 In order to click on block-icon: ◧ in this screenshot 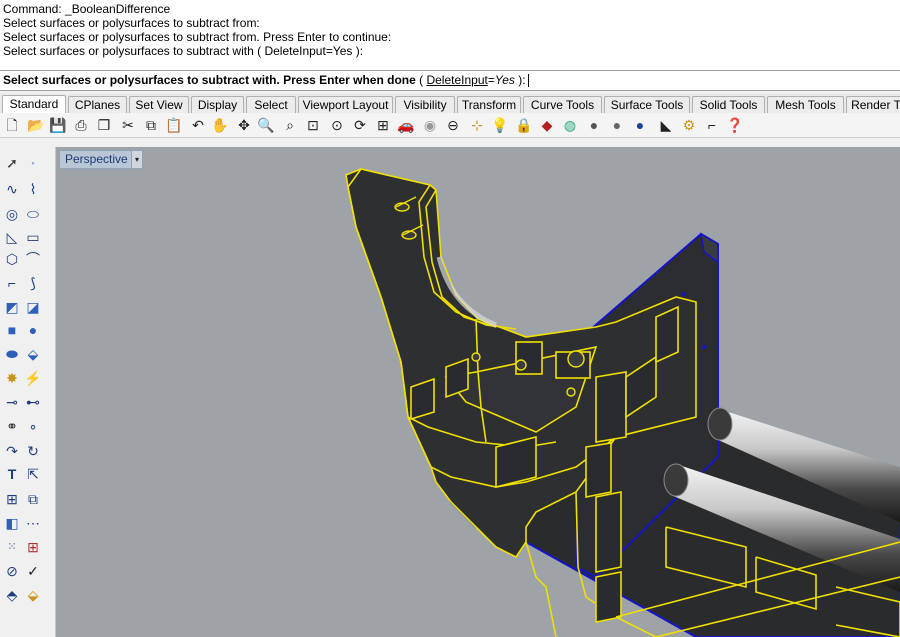, I will do `click(12, 523)`.